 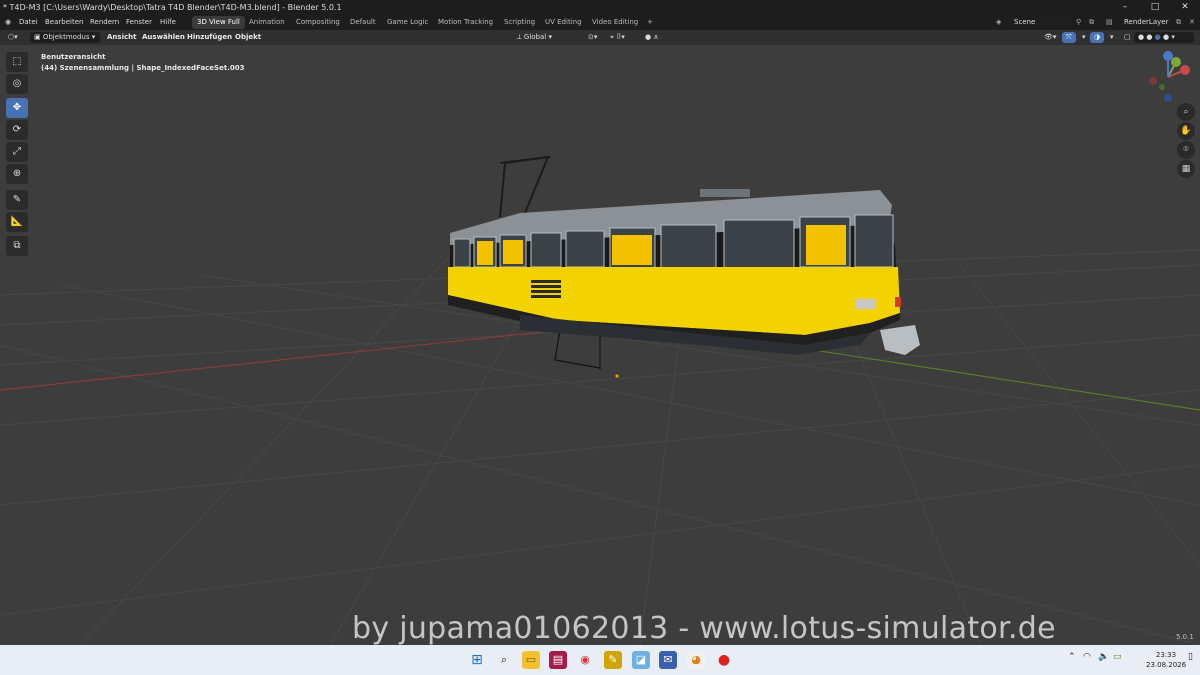 What do you see at coordinates (585, 660) in the screenshot?
I see `chrome-icon: ◉` at bounding box center [585, 660].